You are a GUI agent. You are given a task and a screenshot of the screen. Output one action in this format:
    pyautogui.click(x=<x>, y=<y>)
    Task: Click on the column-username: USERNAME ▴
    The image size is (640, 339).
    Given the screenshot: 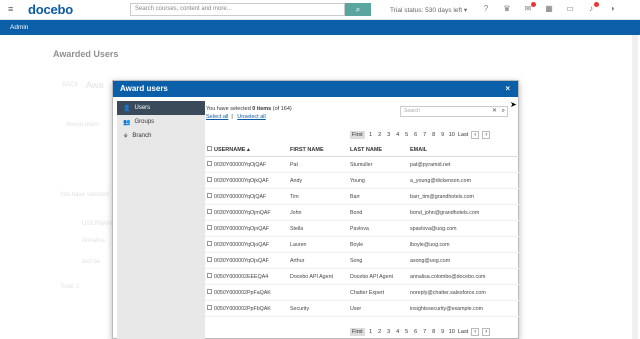 What is the action you would take?
    pyautogui.click(x=252, y=150)
    